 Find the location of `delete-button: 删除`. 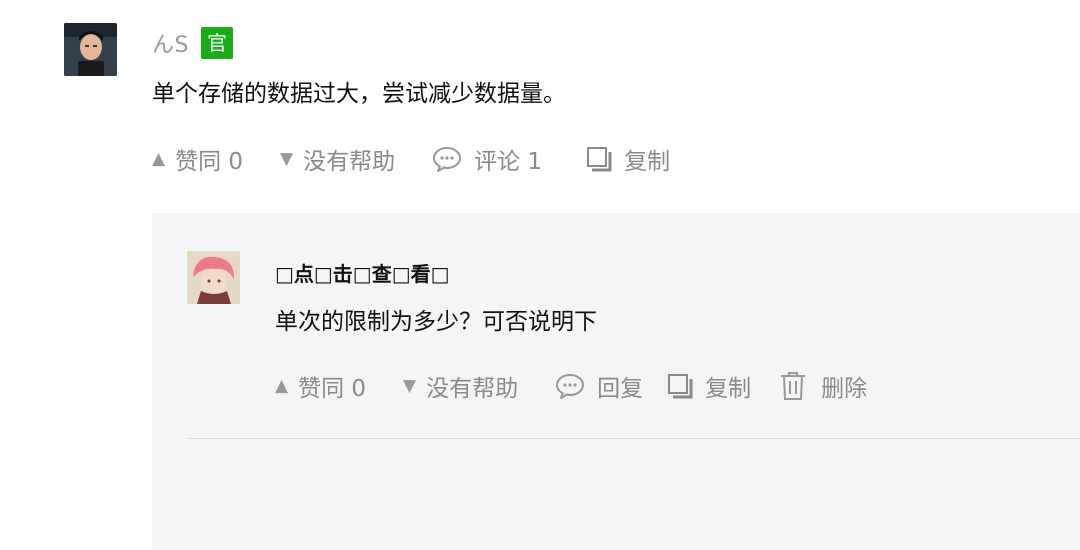

delete-button: 删除 is located at coordinates (823, 386).